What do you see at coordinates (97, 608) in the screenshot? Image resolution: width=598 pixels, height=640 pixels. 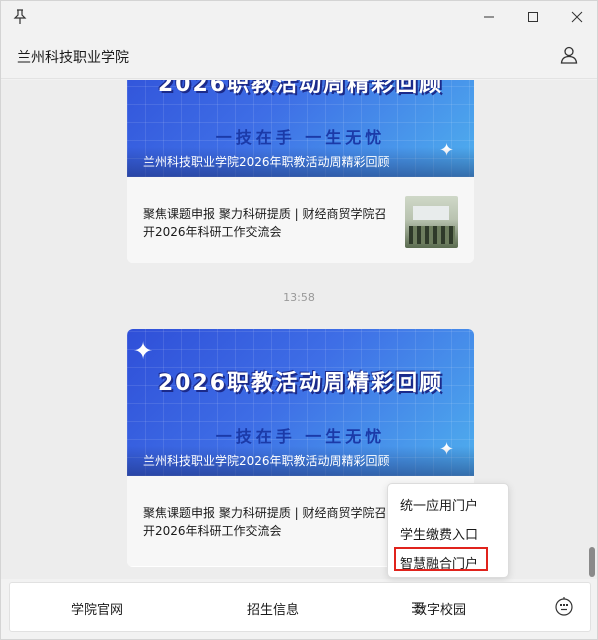 I see `menu-item-college-website: 学院官网` at bounding box center [97, 608].